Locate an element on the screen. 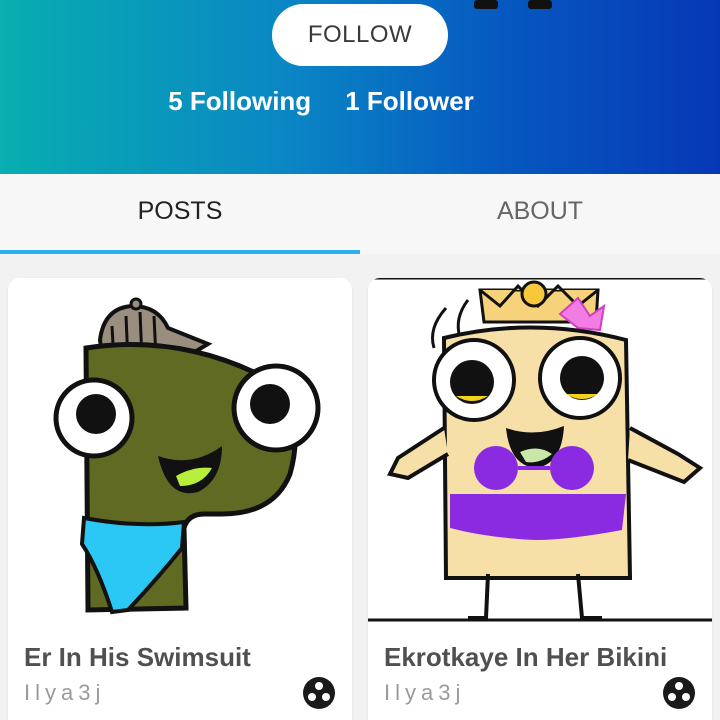 The height and width of the screenshot is (720, 720). profile-stats: 5 Following 1 Follower is located at coordinates (360, 104).